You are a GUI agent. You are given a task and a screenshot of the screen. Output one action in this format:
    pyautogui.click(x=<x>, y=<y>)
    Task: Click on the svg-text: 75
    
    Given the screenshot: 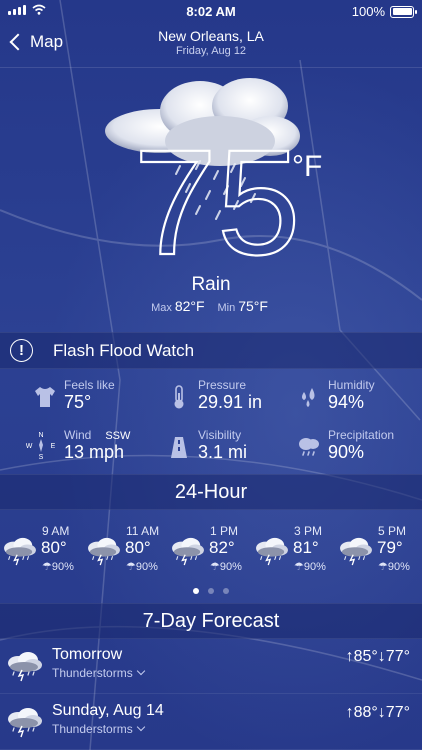 What is the action you would take?
    pyautogui.click(x=217, y=202)
    